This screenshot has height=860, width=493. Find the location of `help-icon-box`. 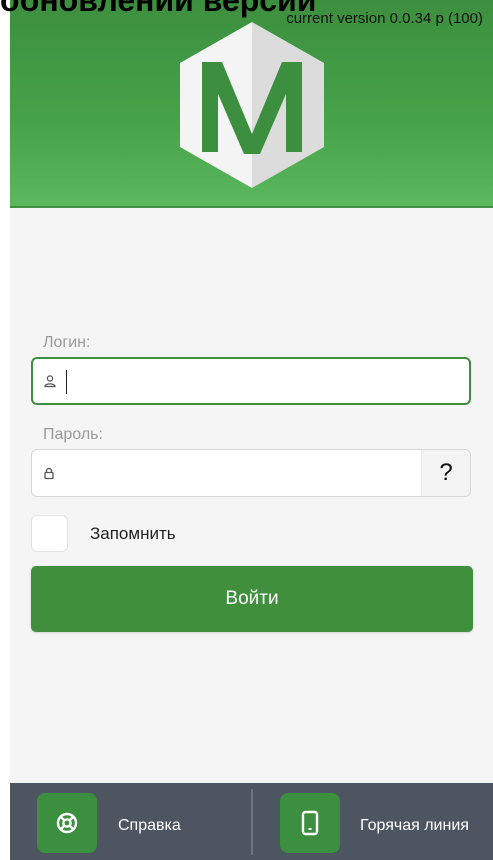

help-icon-box is located at coordinates (67, 823).